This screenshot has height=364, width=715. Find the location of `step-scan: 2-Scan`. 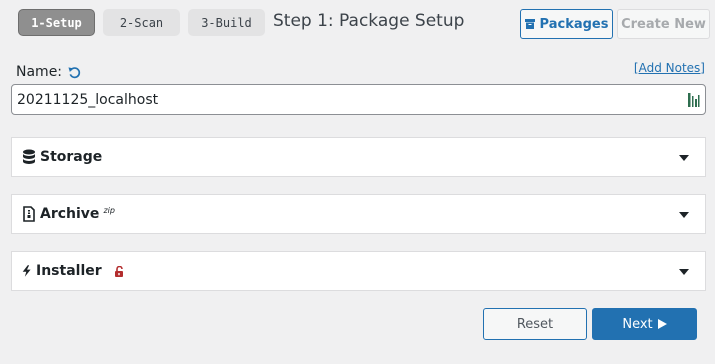

step-scan: 2-Scan is located at coordinates (141, 22).